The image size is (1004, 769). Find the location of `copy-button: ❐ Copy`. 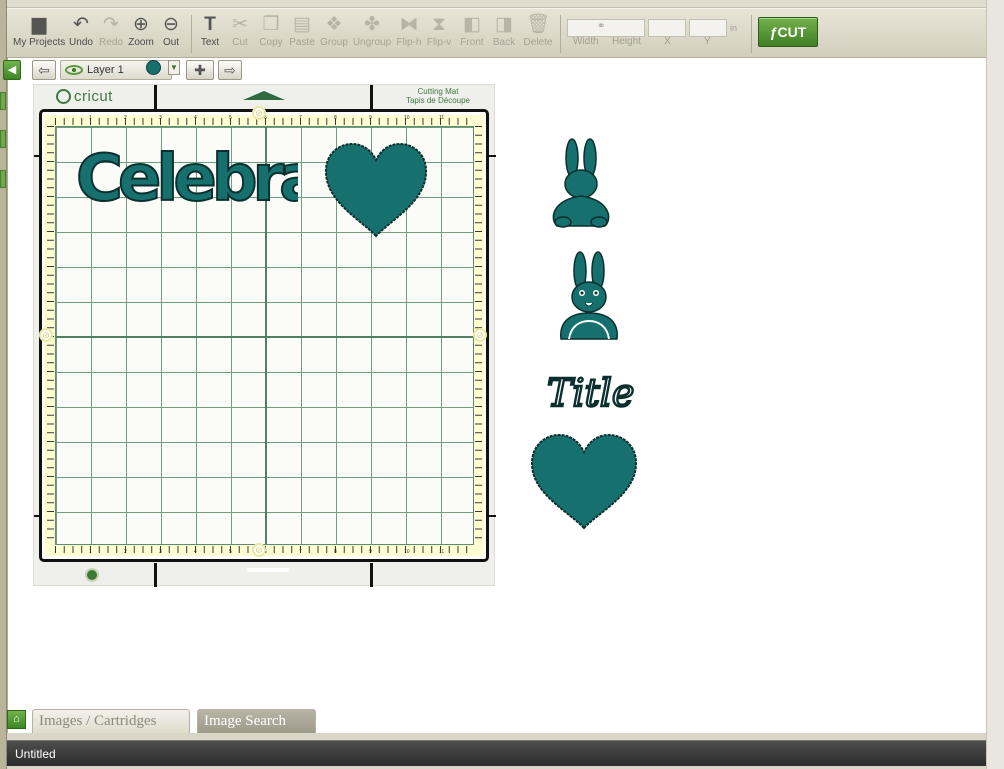

copy-button: ❐ Copy is located at coordinates (271, 34).